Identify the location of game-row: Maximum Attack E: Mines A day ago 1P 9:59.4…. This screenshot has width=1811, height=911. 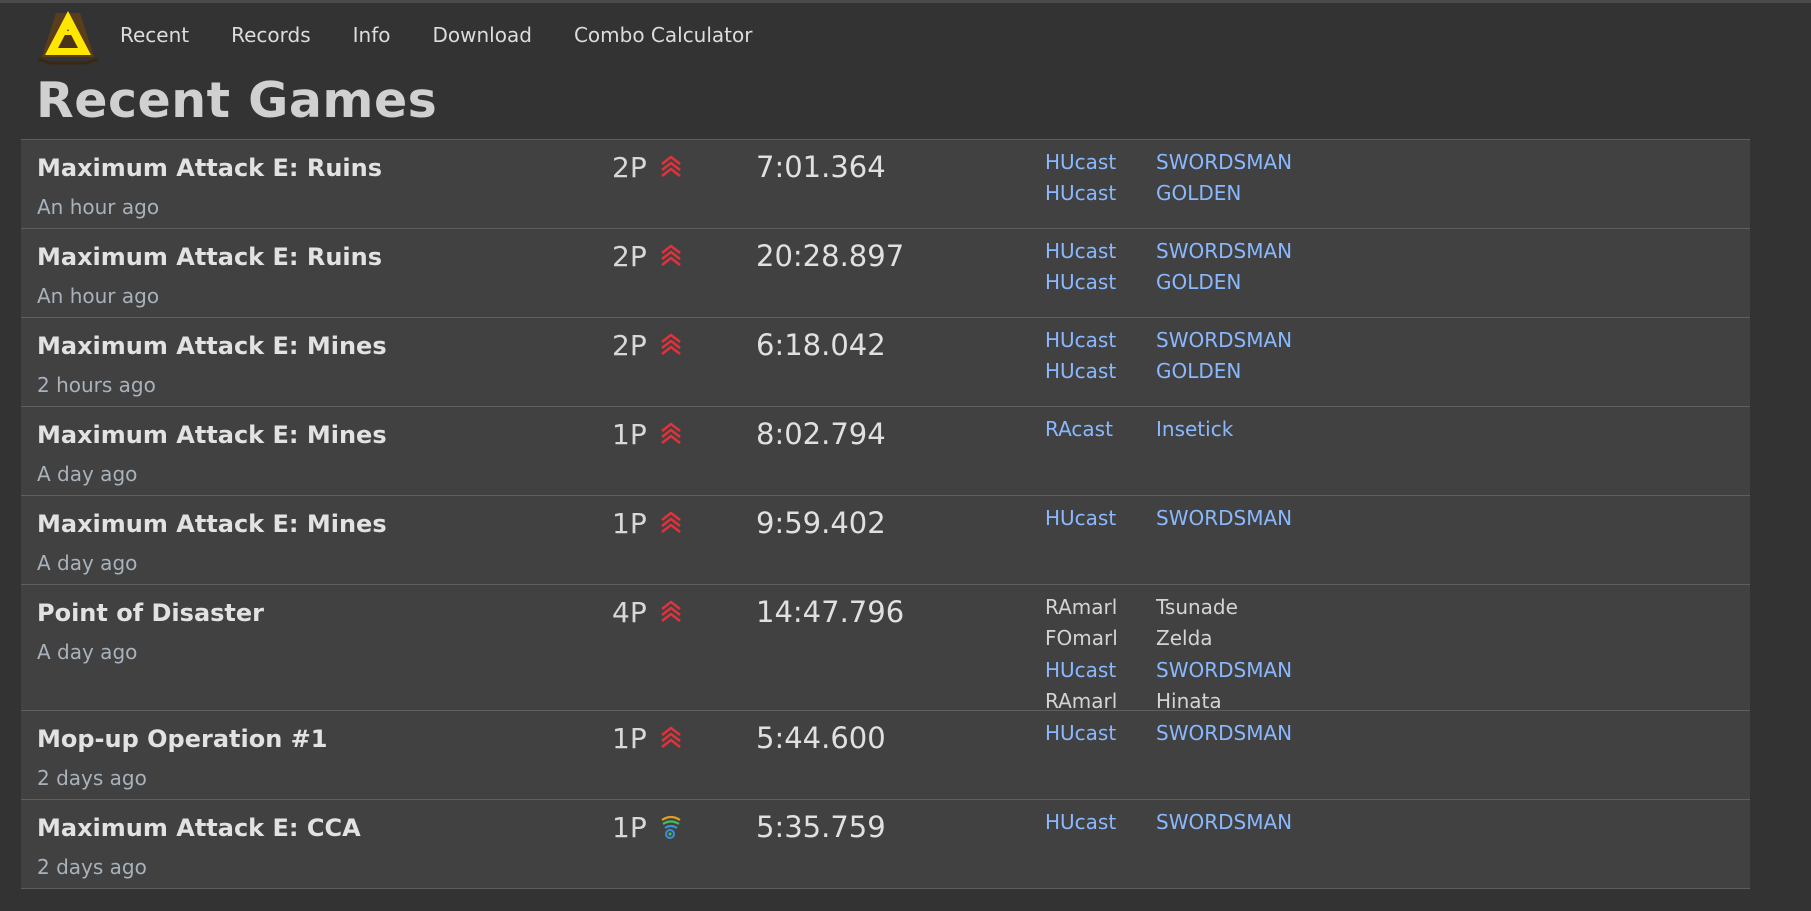
(885, 540).